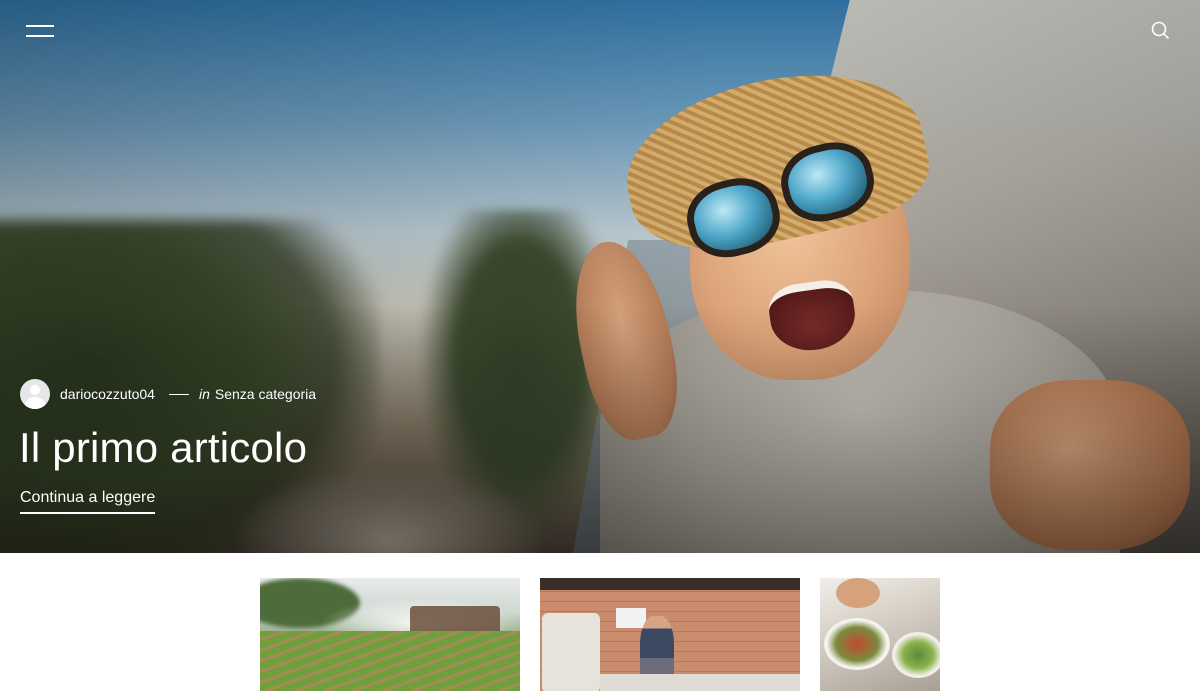 This screenshot has height=691, width=1200. What do you see at coordinates (857, 644) in the screenshot?
I see `thumb-plate` at bounding box center [857, 644].